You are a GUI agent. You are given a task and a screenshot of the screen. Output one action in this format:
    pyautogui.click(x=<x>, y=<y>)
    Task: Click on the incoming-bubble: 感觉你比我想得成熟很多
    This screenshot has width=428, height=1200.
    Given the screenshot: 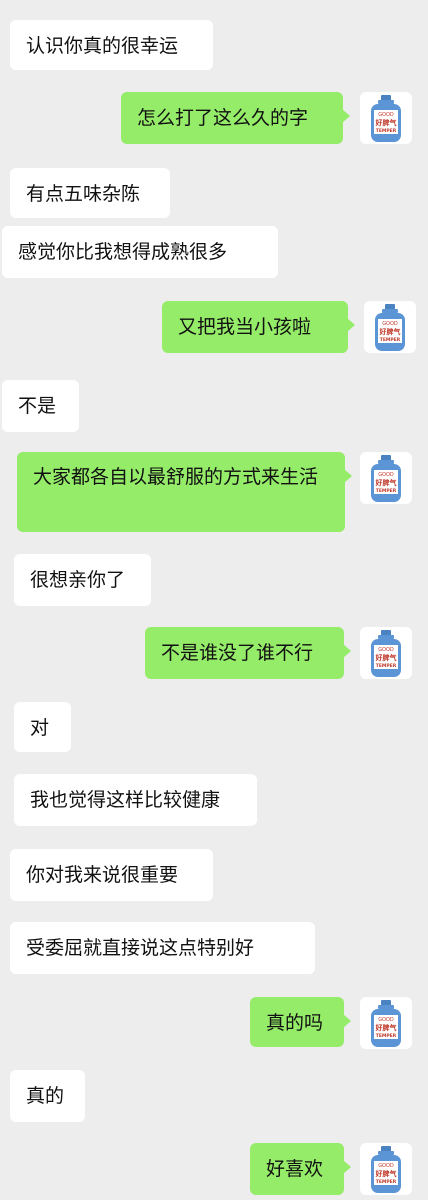 What is the action you would take?
    pyautogui.click(x=140, y=252)
    